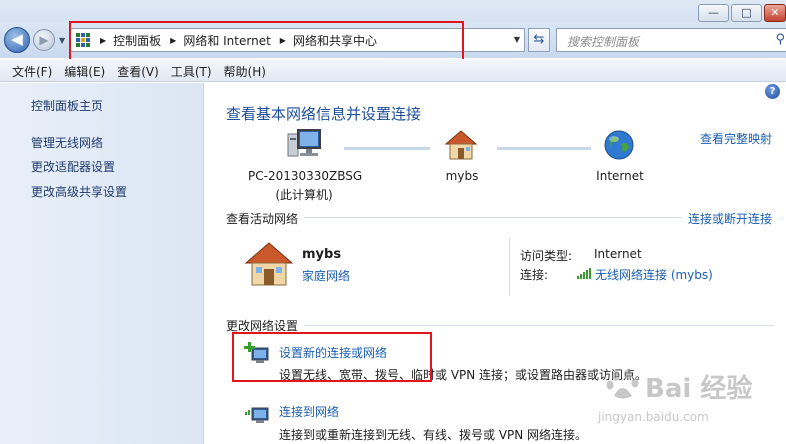 This screenshot has height=444, width=786. What do you see at coordinates (746, 13) in the screenshot?
I see `maximize-button: □` at bounding box center [746, 13].